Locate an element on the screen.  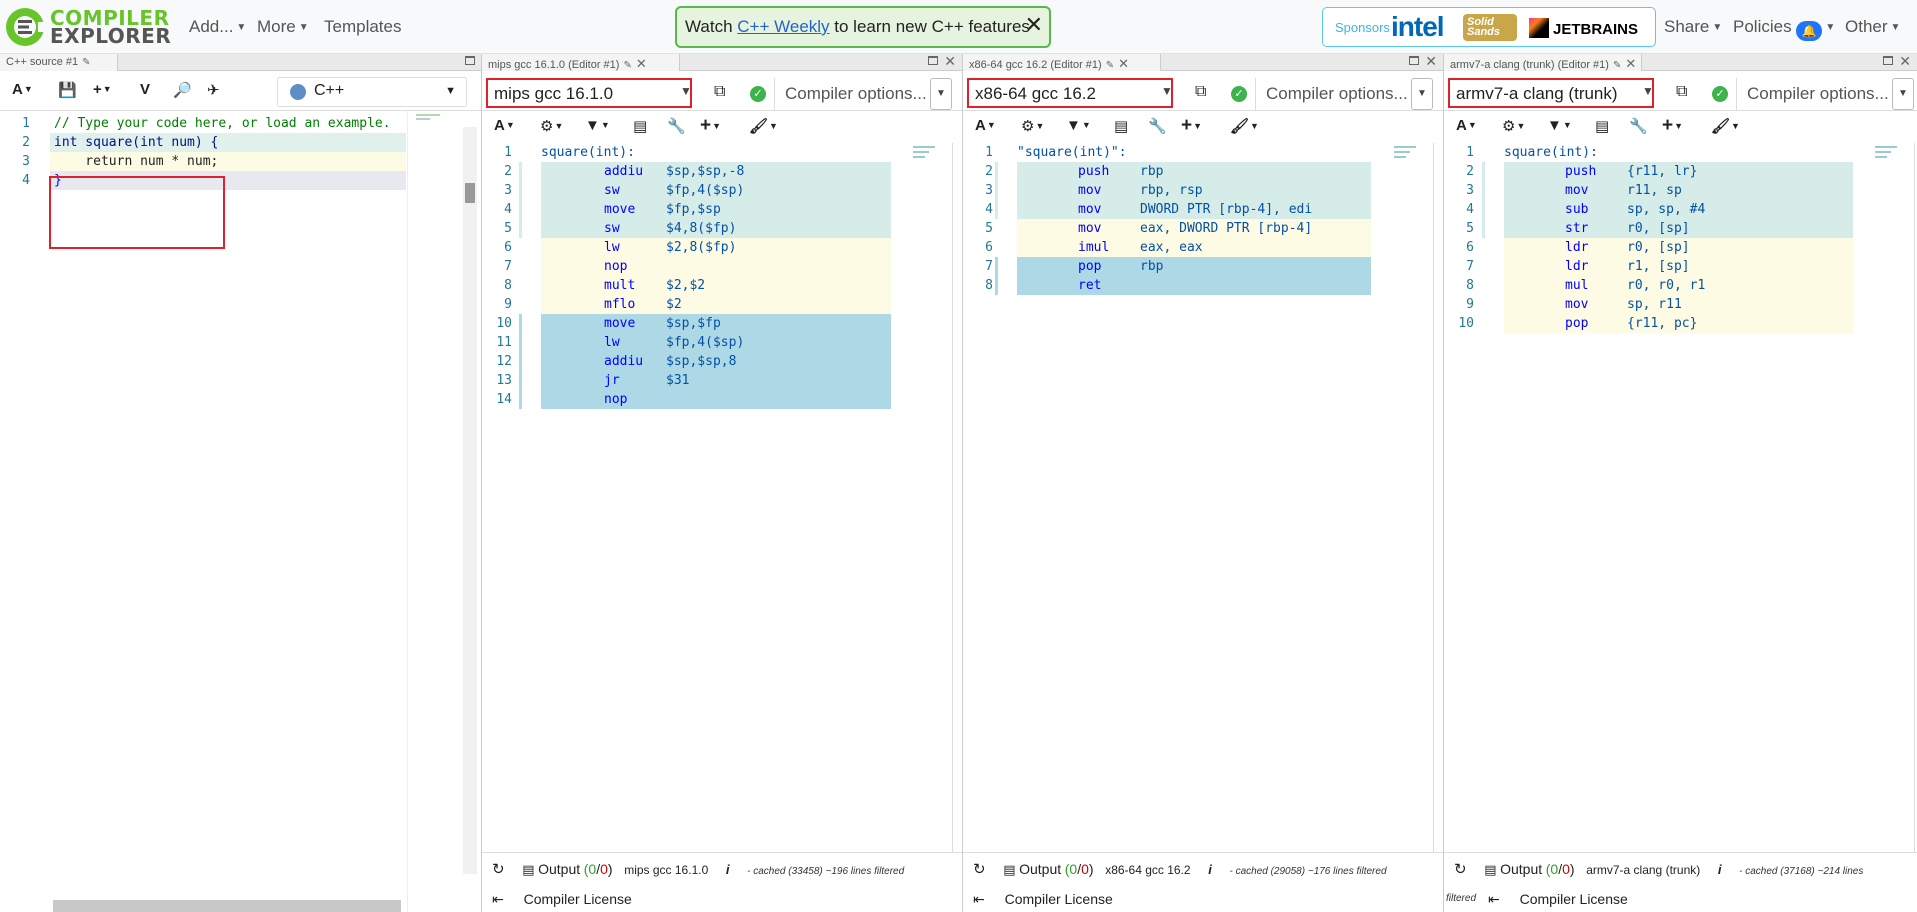
compiler-explorer-logo: COMPILER EXPLORER is located at coordinates (87, 26).